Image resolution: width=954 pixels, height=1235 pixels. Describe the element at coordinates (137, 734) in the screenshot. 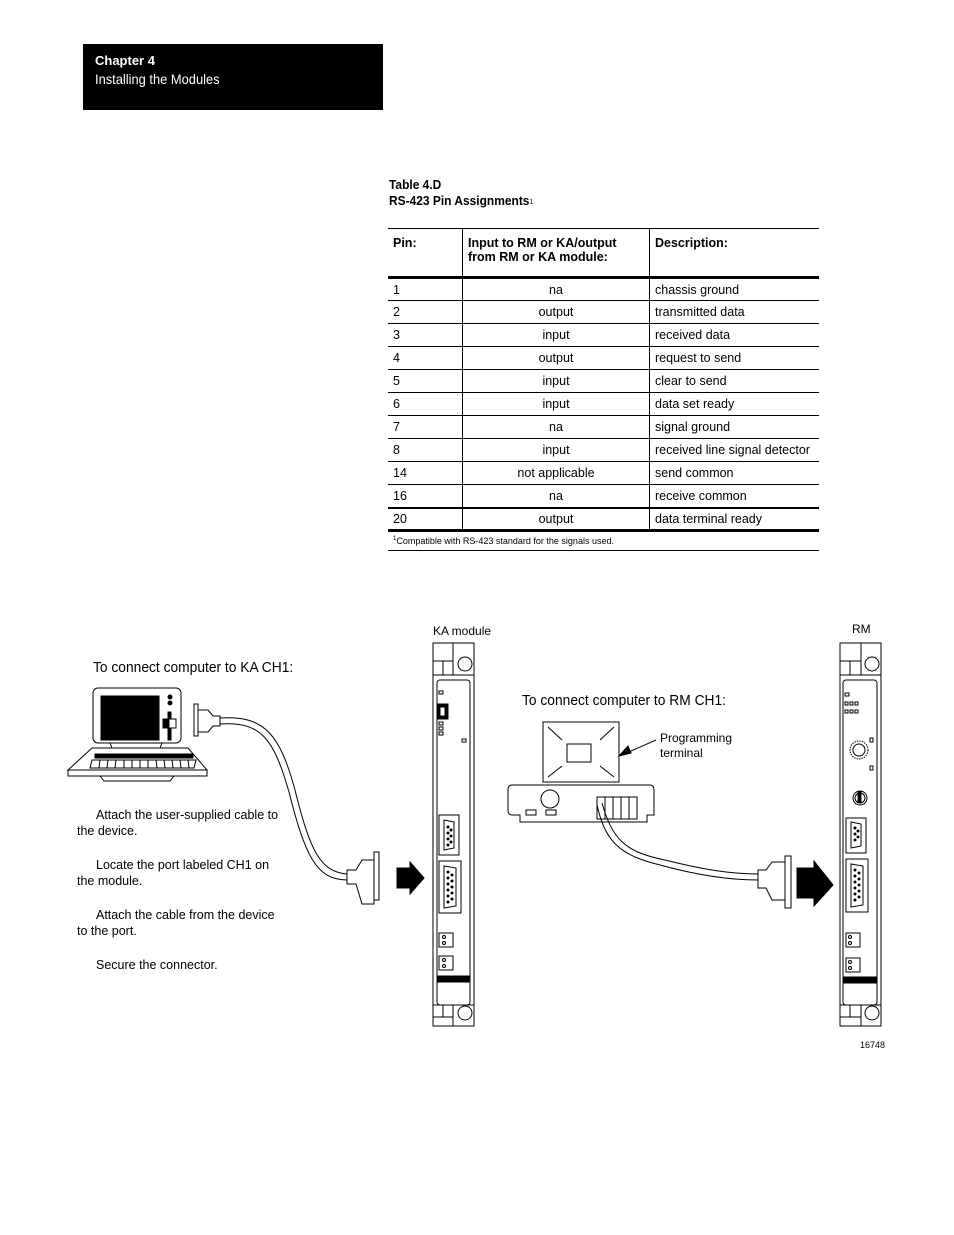

I see `laptop-computer-icon` at that location.